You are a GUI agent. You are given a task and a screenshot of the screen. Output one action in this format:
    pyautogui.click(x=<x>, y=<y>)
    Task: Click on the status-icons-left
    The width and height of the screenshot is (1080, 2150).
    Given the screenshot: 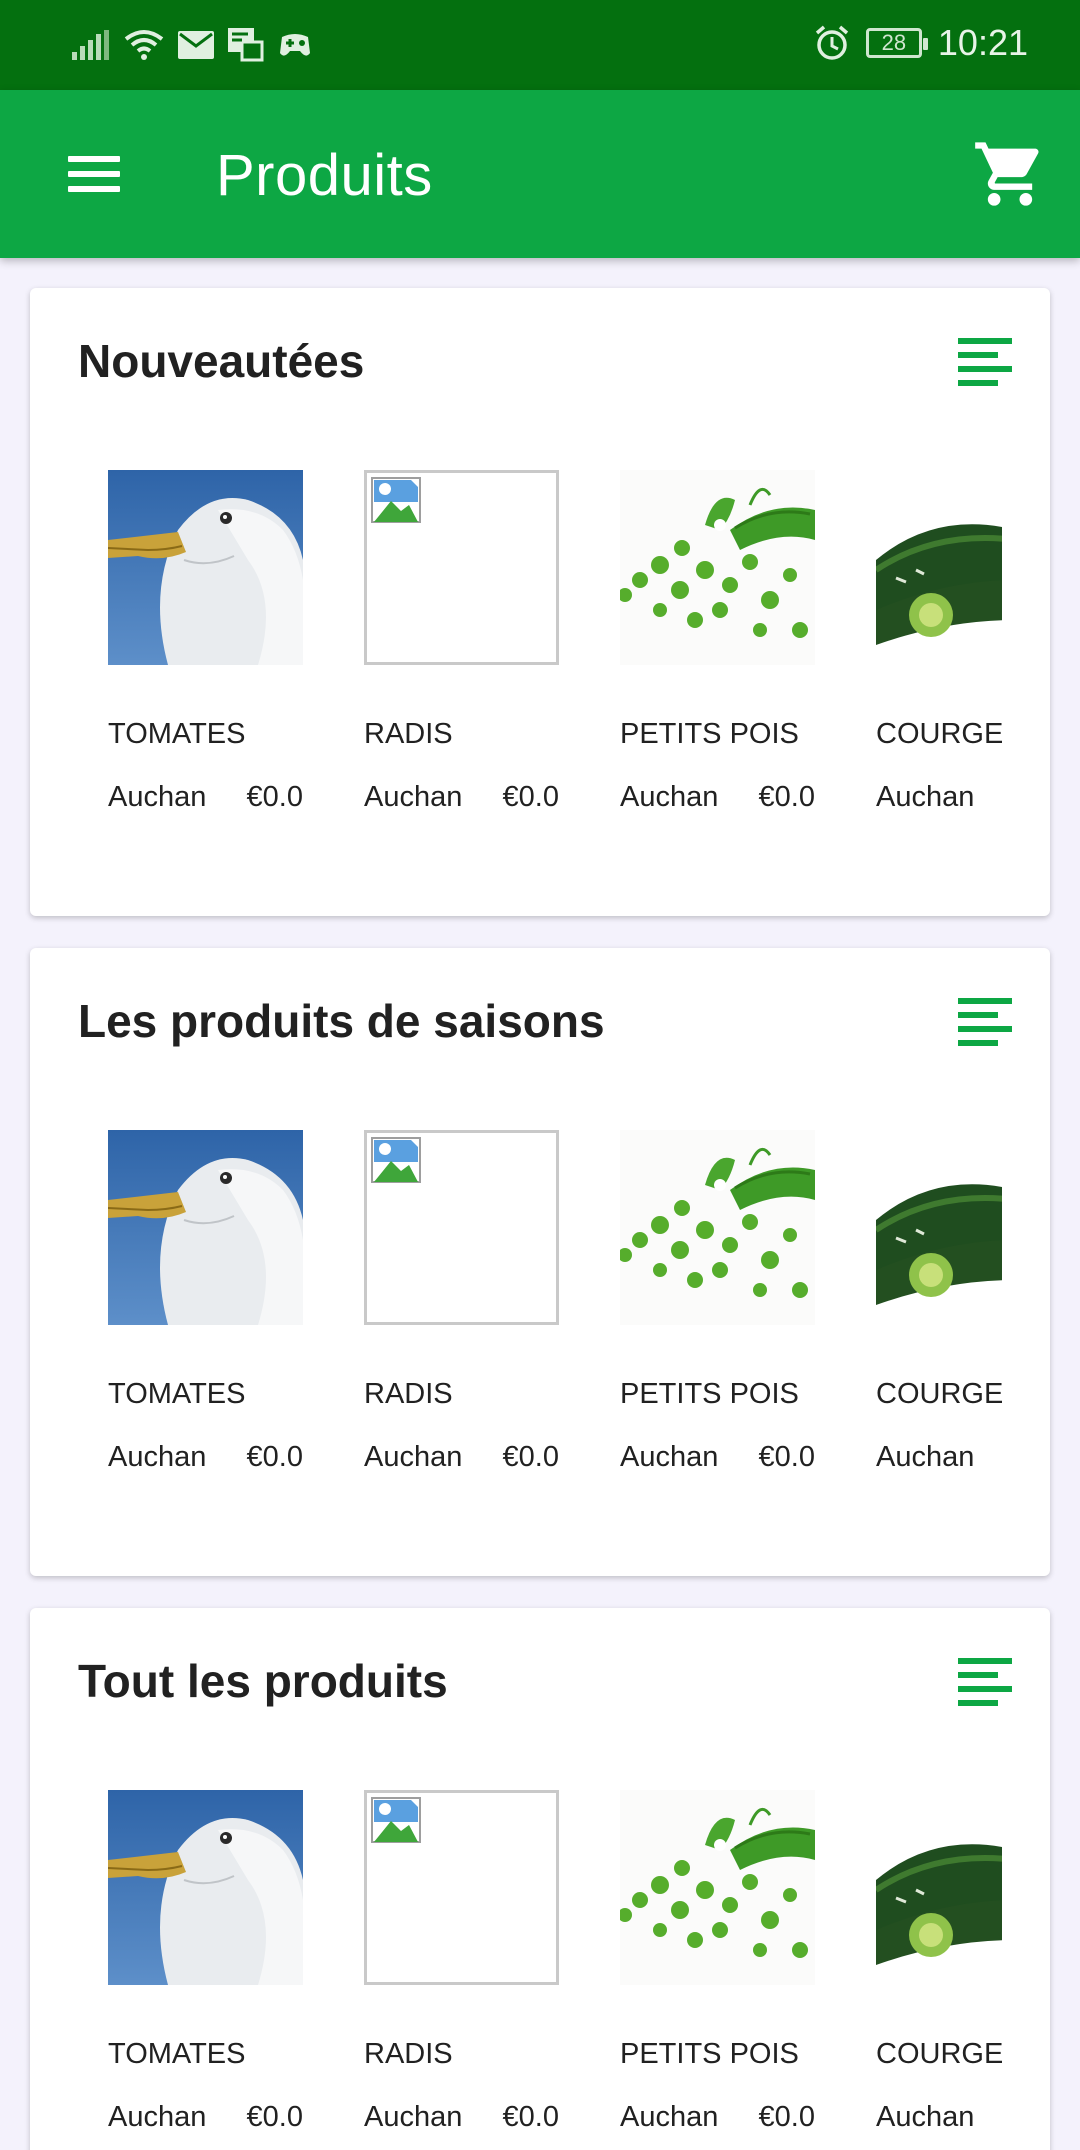 What is the action you would take?
    pyautogui.click(x=192, y=45)
    